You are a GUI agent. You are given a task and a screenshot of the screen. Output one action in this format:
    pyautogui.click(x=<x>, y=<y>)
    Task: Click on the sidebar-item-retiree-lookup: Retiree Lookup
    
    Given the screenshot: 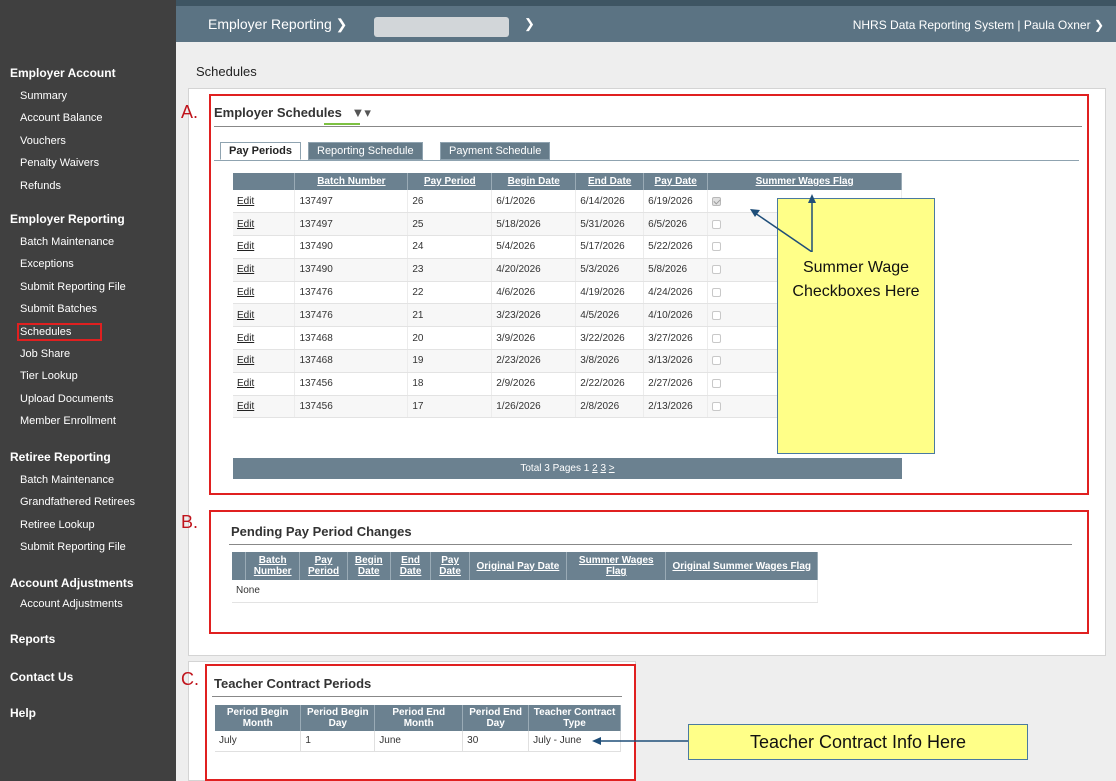 What is the action you would take?
    pyautogui.click(x=57, y=525)
    